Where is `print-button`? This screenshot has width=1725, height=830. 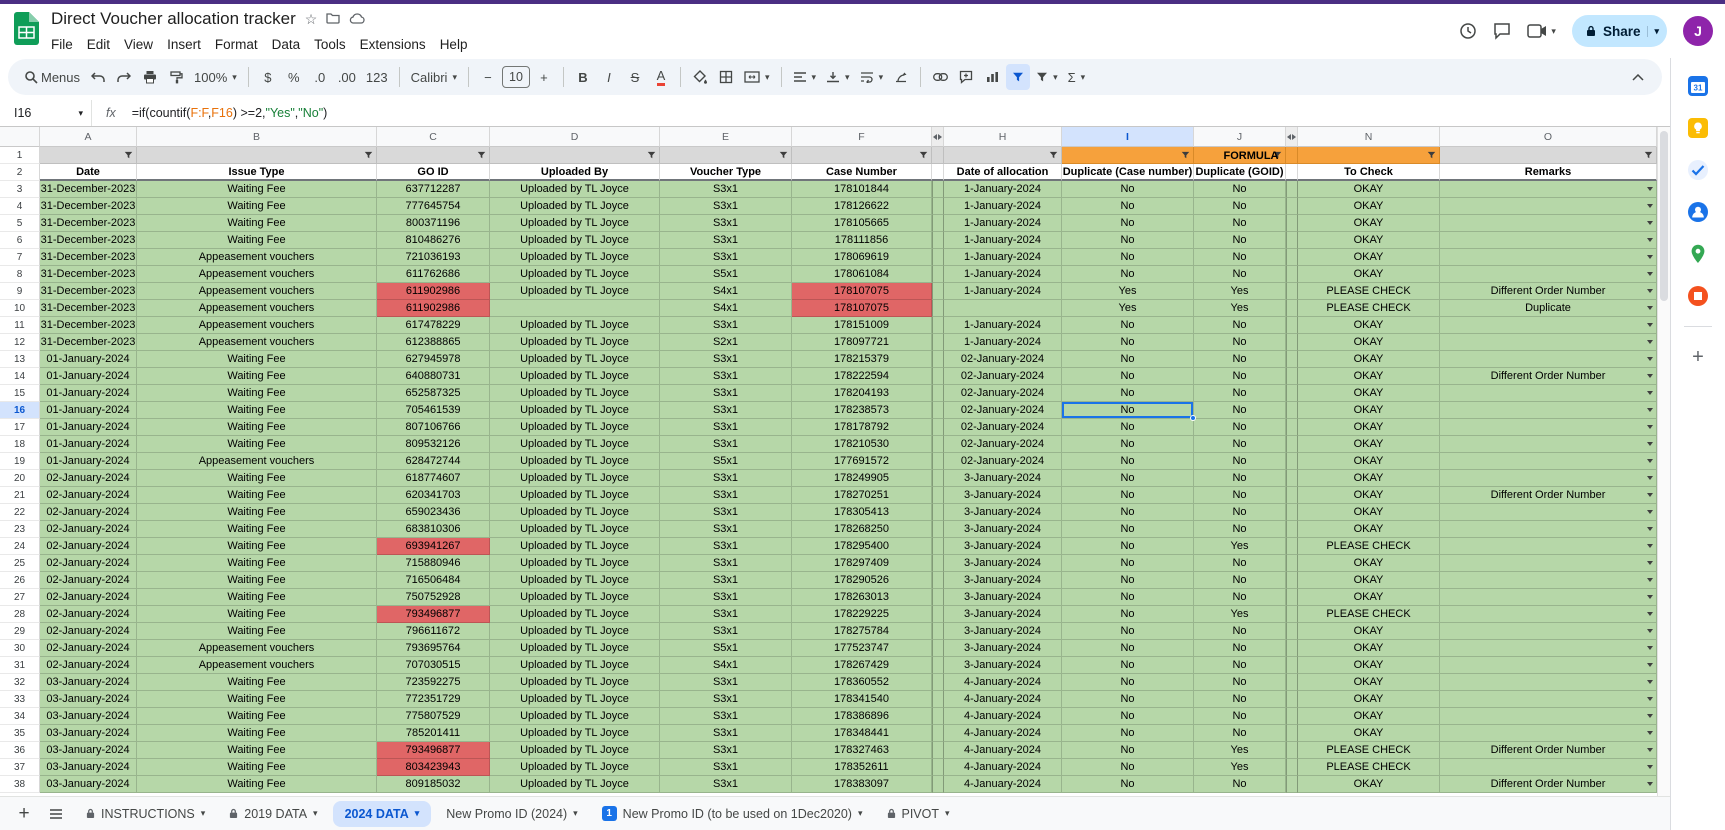 print-button is located at coordinates (150, 77).